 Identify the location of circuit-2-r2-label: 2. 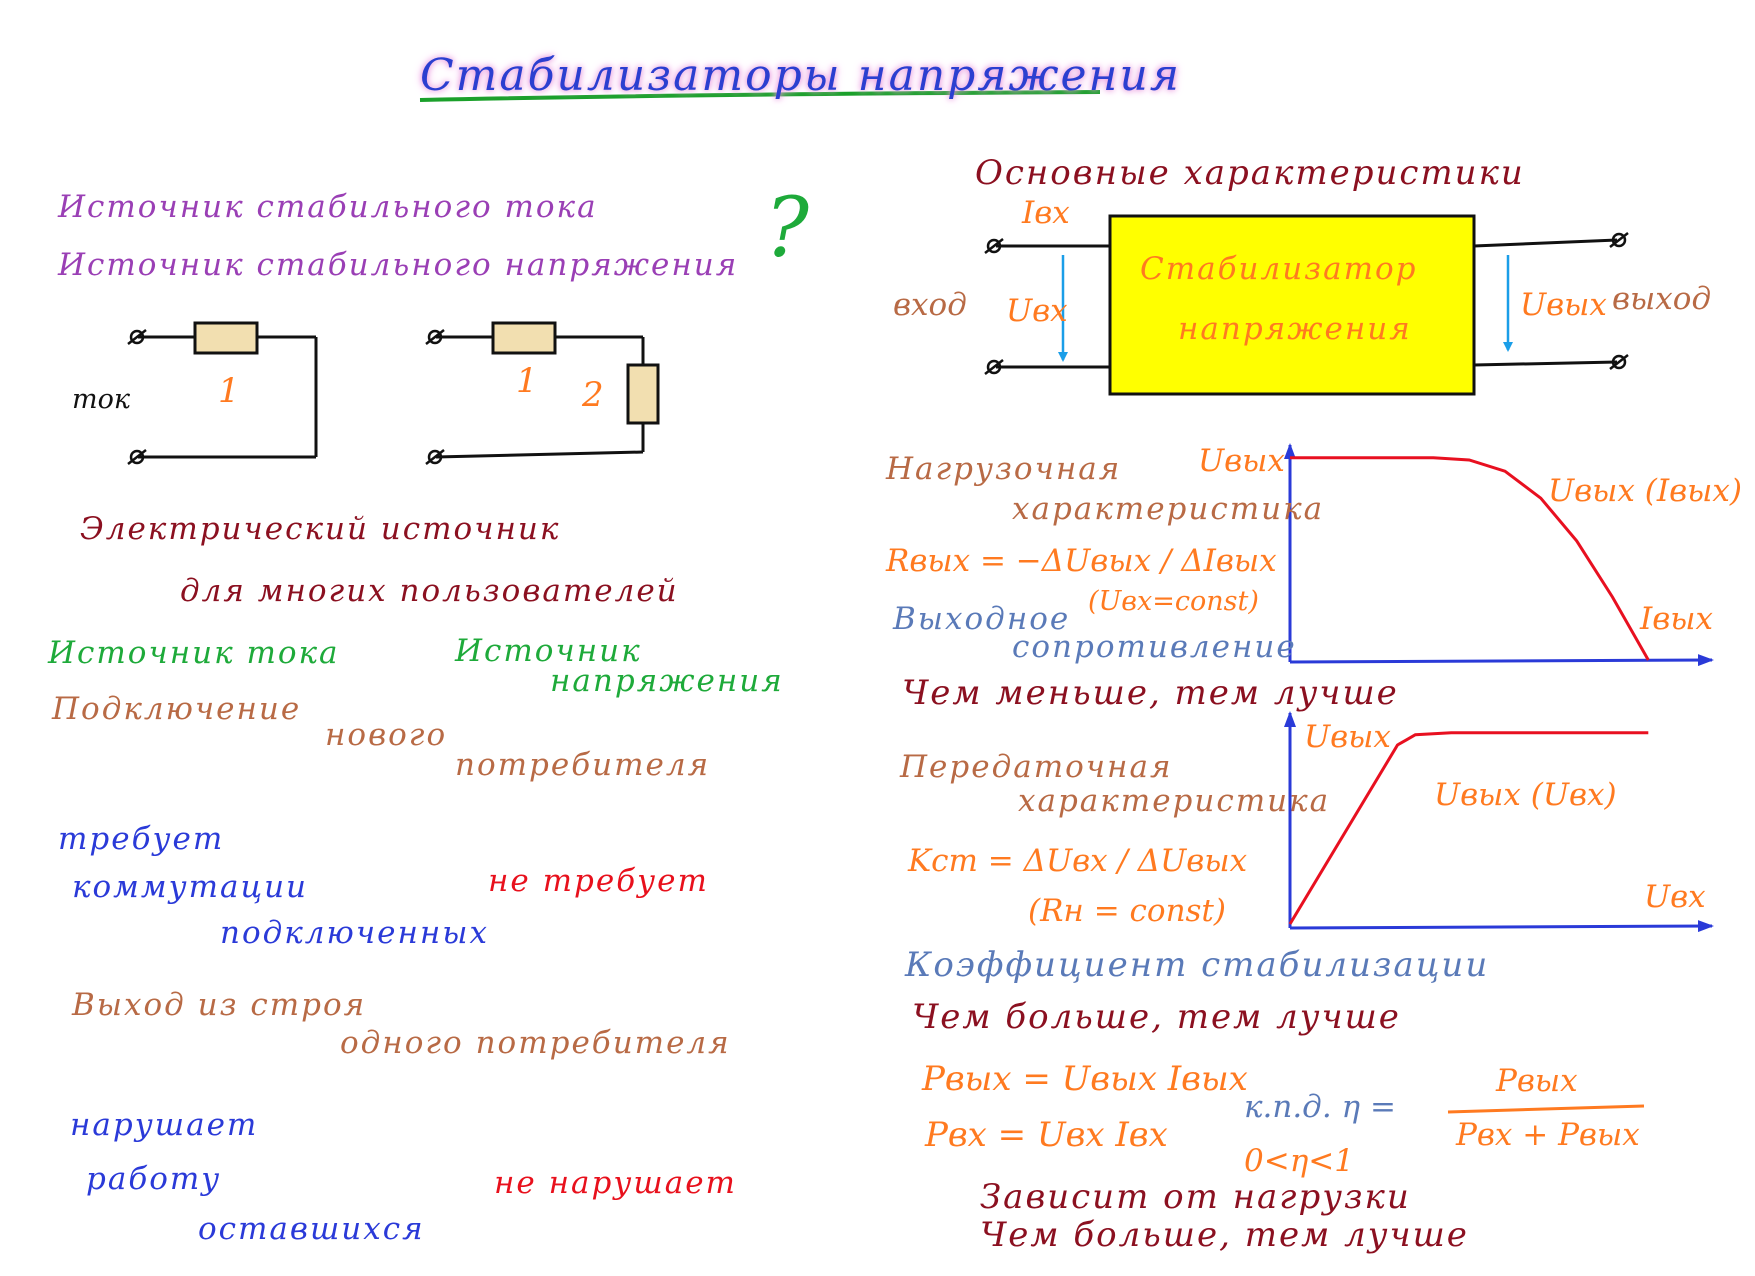
(593, 395).